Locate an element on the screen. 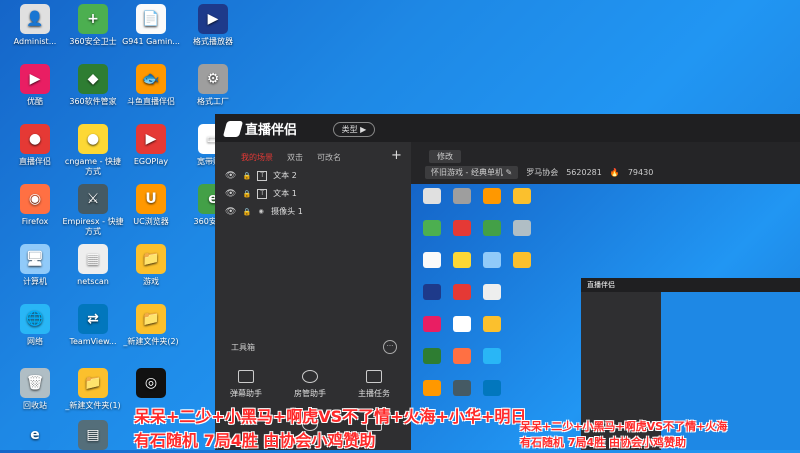  desktop-icon-label: 360软件管家 is located at coordinates (93, 101).